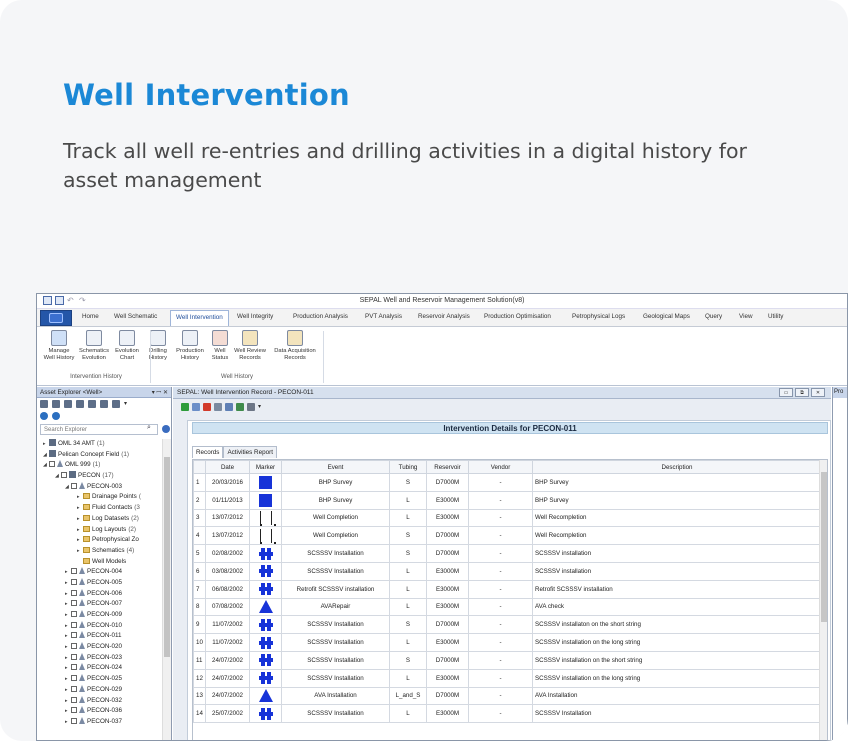 The width and height of the screenshot is (848, 741). What do you see at coordinates (149, 428) in the screenshot?
I see `search-icon: ⌕` at bounding box center [149, 428].